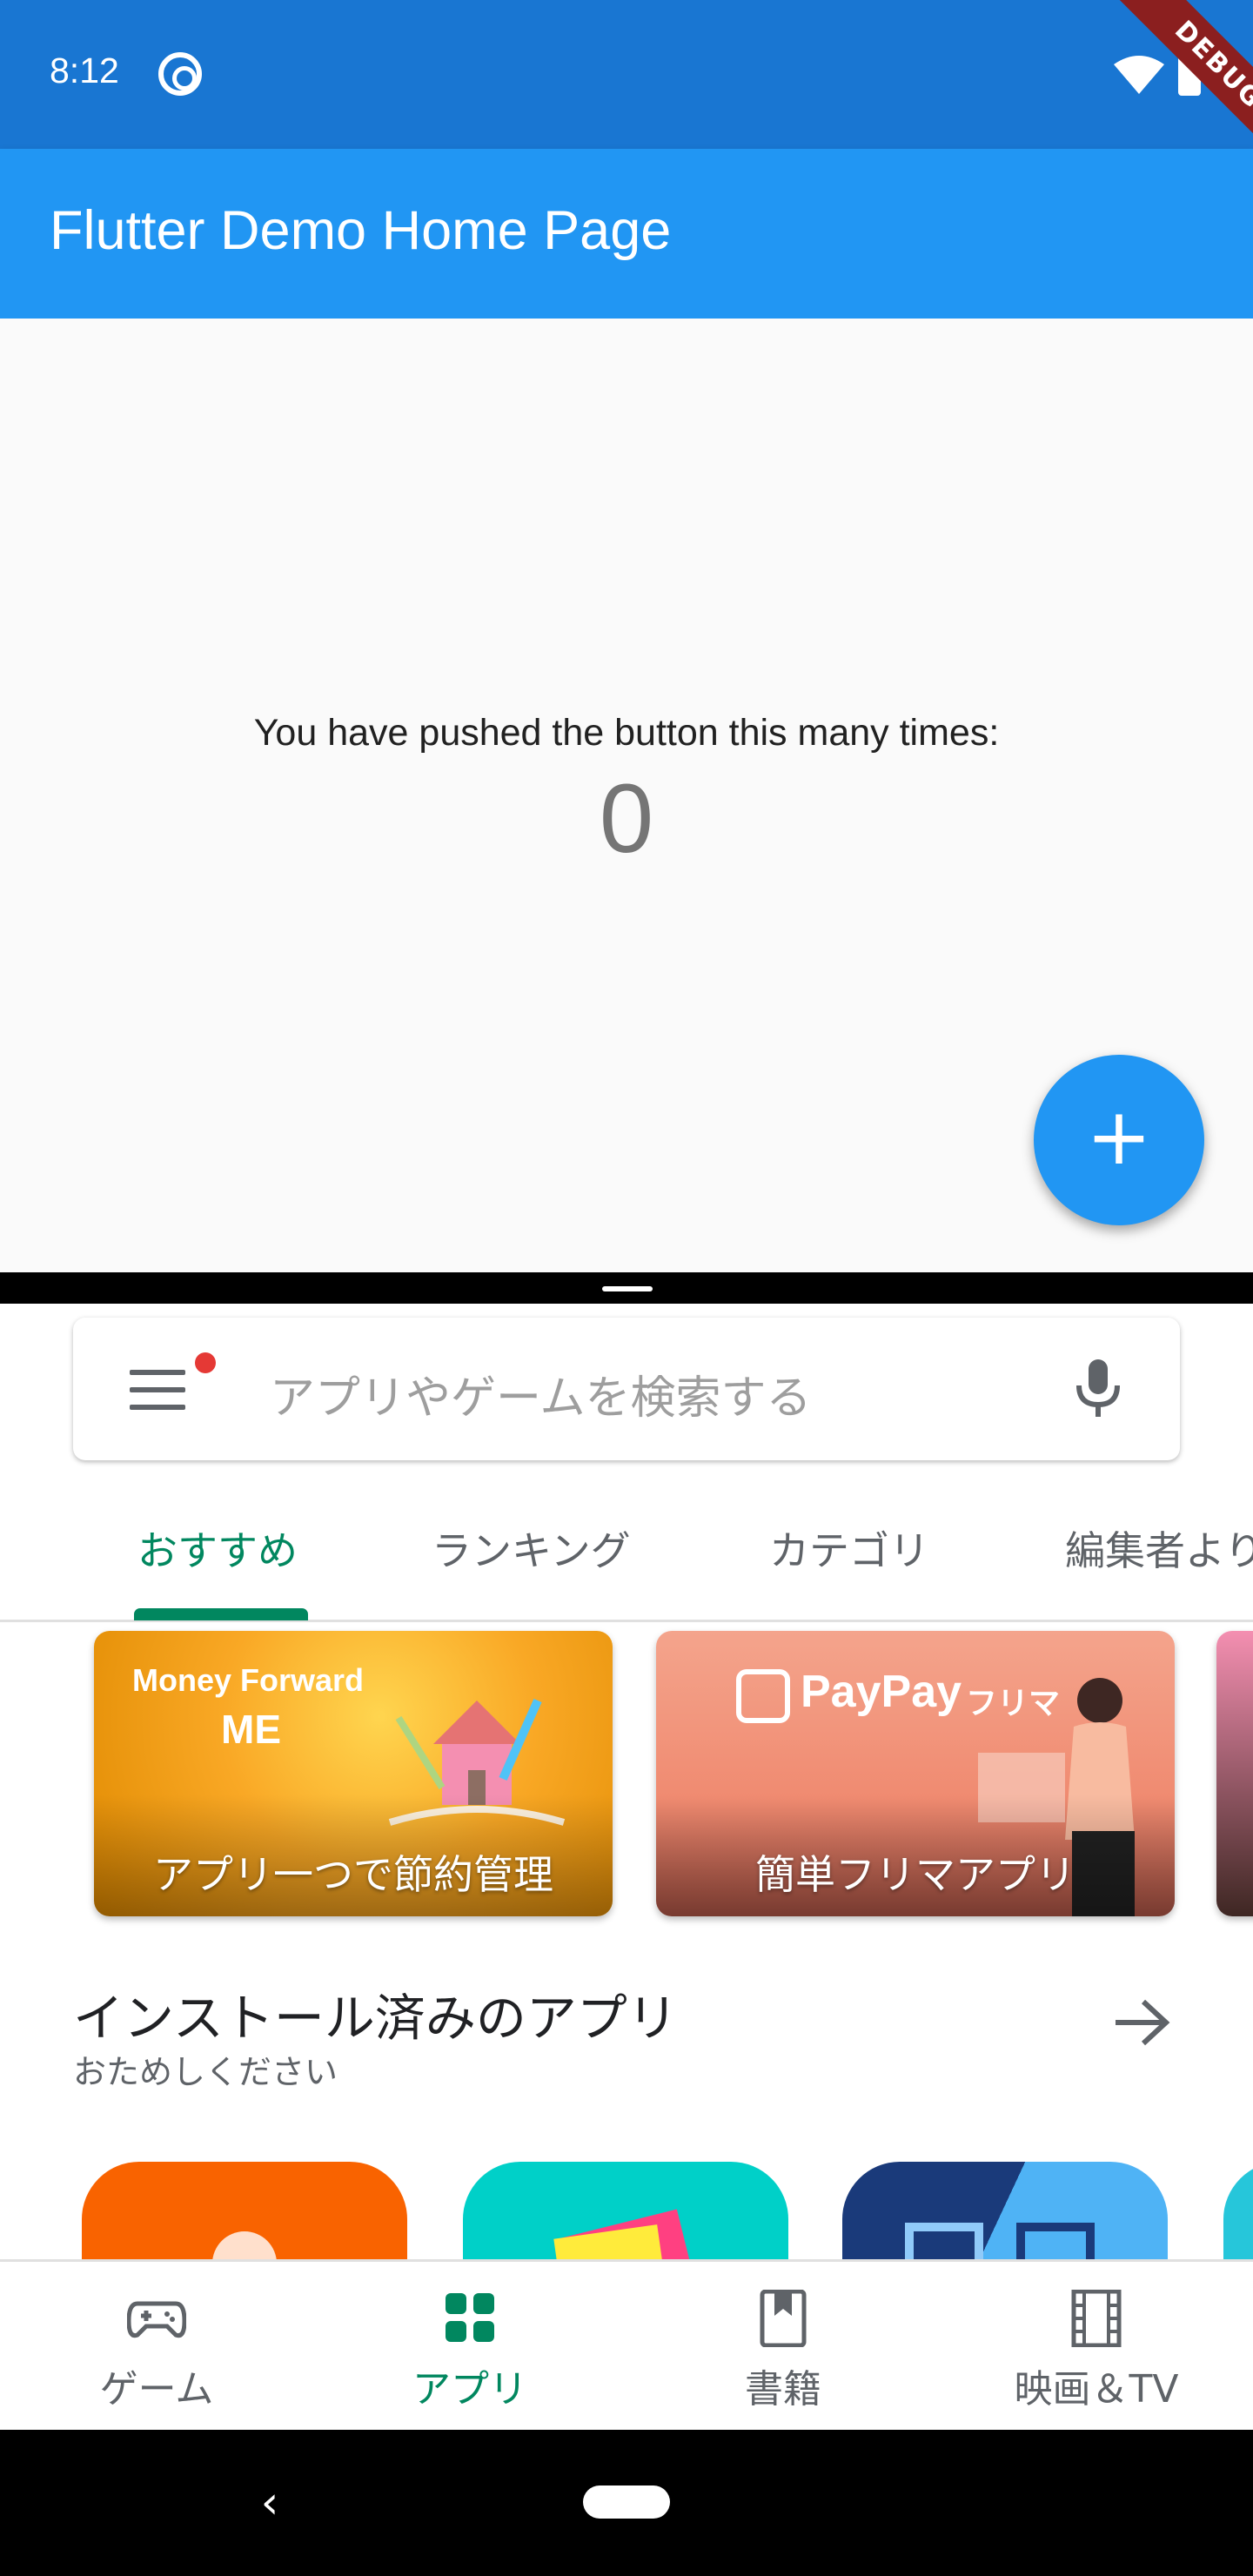 This screenshot has height=2576, width=1253. Describe the element at coordinates (157, 1390) in the screenshot. I see `menu-icon` at that location.